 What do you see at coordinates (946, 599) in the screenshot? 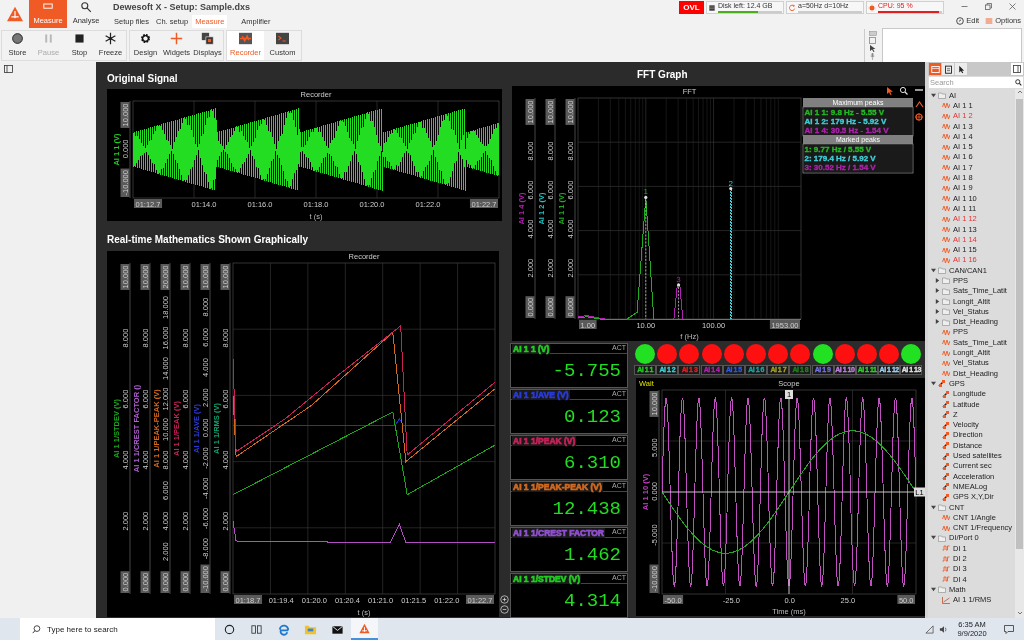
I see `ramp-icon` at bounding box center [946, 599].